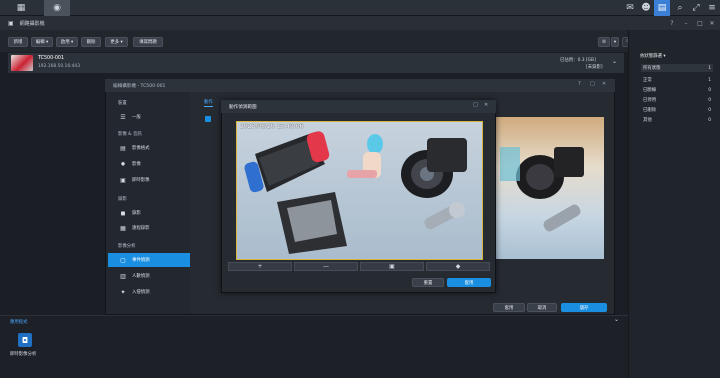 The height and width of the screenshot is (378, 720). Describe the element at coordinates (136, 117) in the screenshot. I see `nav-label: 一般` at that location.